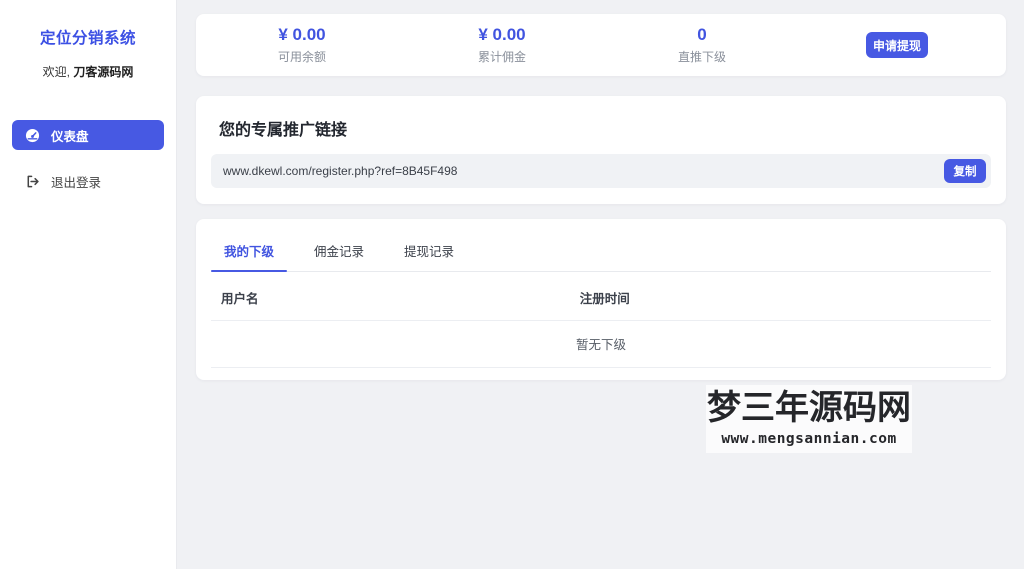 The image size is (1024, 569). Describe the element at coordinates (240, 299) in the screenshot. I see `table-header-username: 用户名` at that location.